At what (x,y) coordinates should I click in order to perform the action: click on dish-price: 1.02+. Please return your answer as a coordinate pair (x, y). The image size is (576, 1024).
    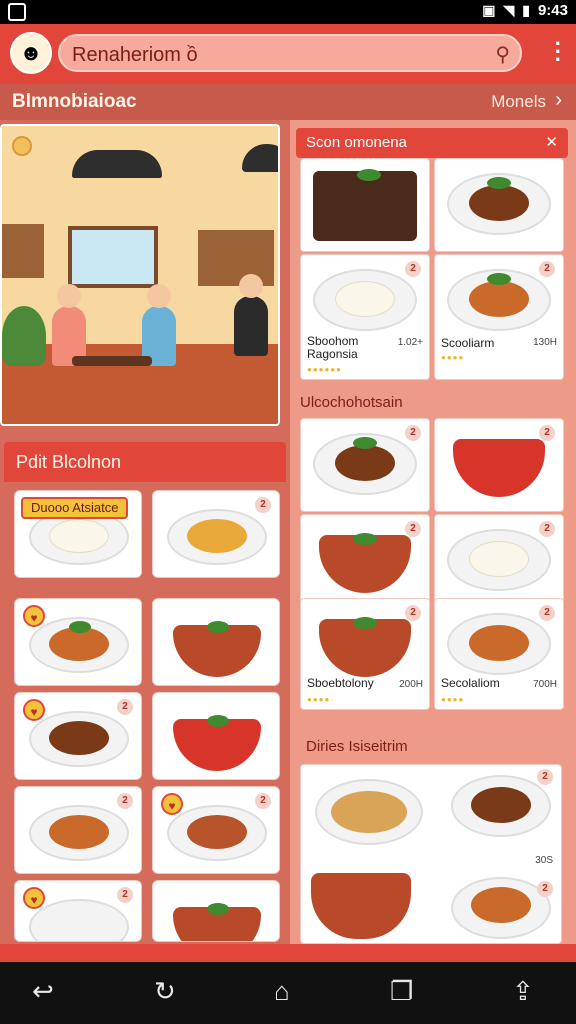
    Looking at the image, I should click on (410, 342).